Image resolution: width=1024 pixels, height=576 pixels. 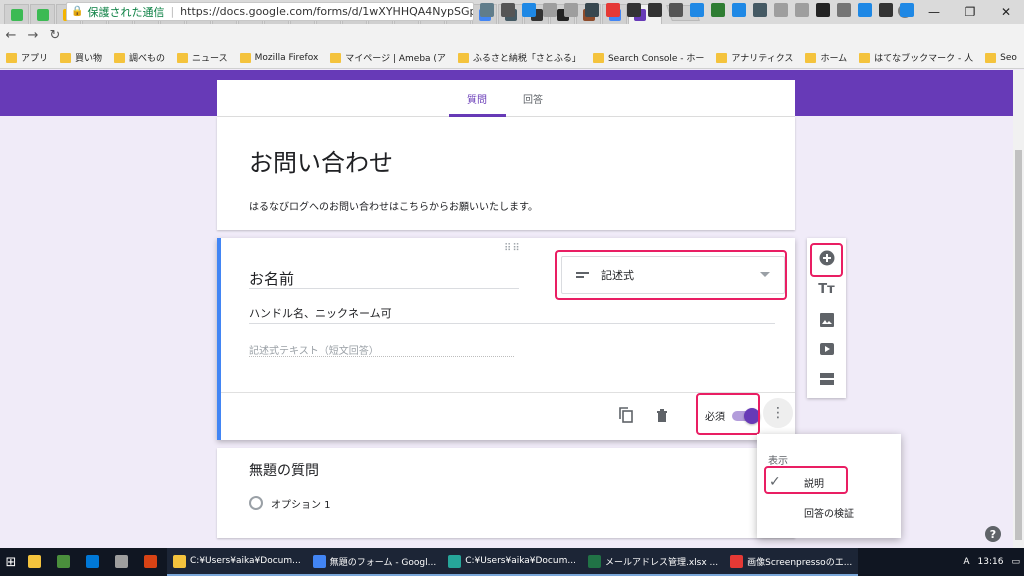 What do you see at coordinates (393, 205) in the screenshot?
I see `form-description: はるなびログへのお問い合わせはこちらからお願いいたします。` at bounding box center [393, 205].